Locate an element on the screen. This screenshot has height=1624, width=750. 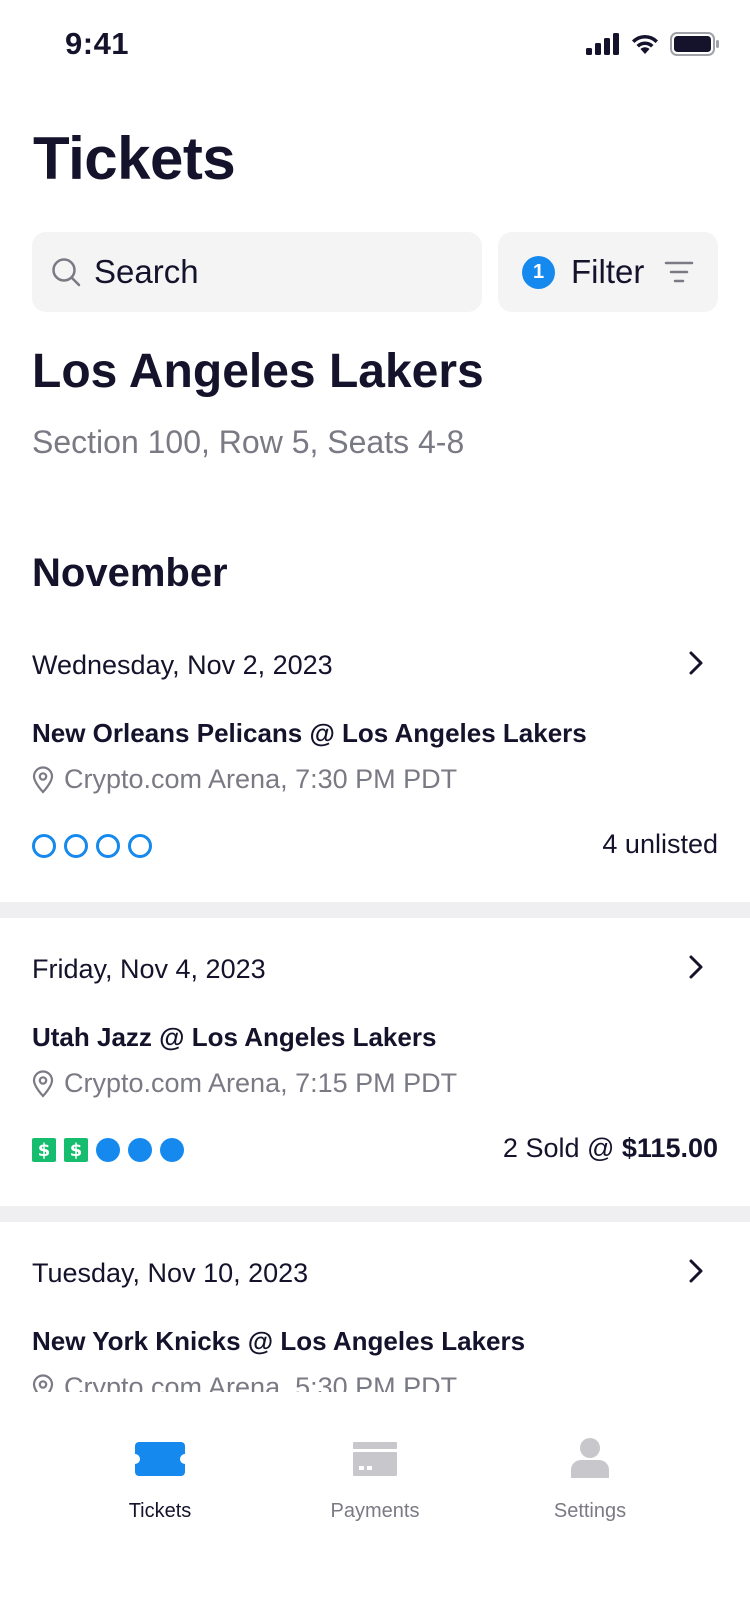
seat-info: Section 100, Row 5, Seats 4-8 is located at coordinates (248, 442).